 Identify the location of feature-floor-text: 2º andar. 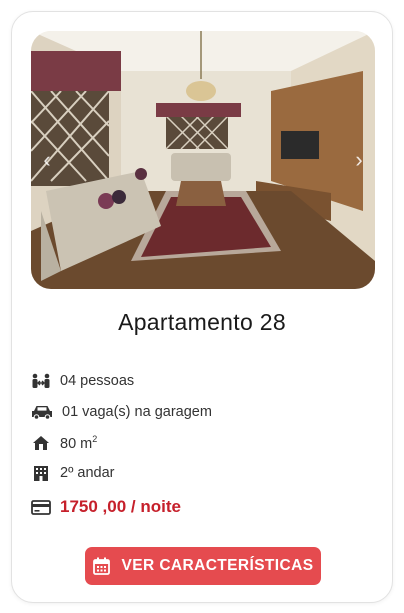
(87, 473).